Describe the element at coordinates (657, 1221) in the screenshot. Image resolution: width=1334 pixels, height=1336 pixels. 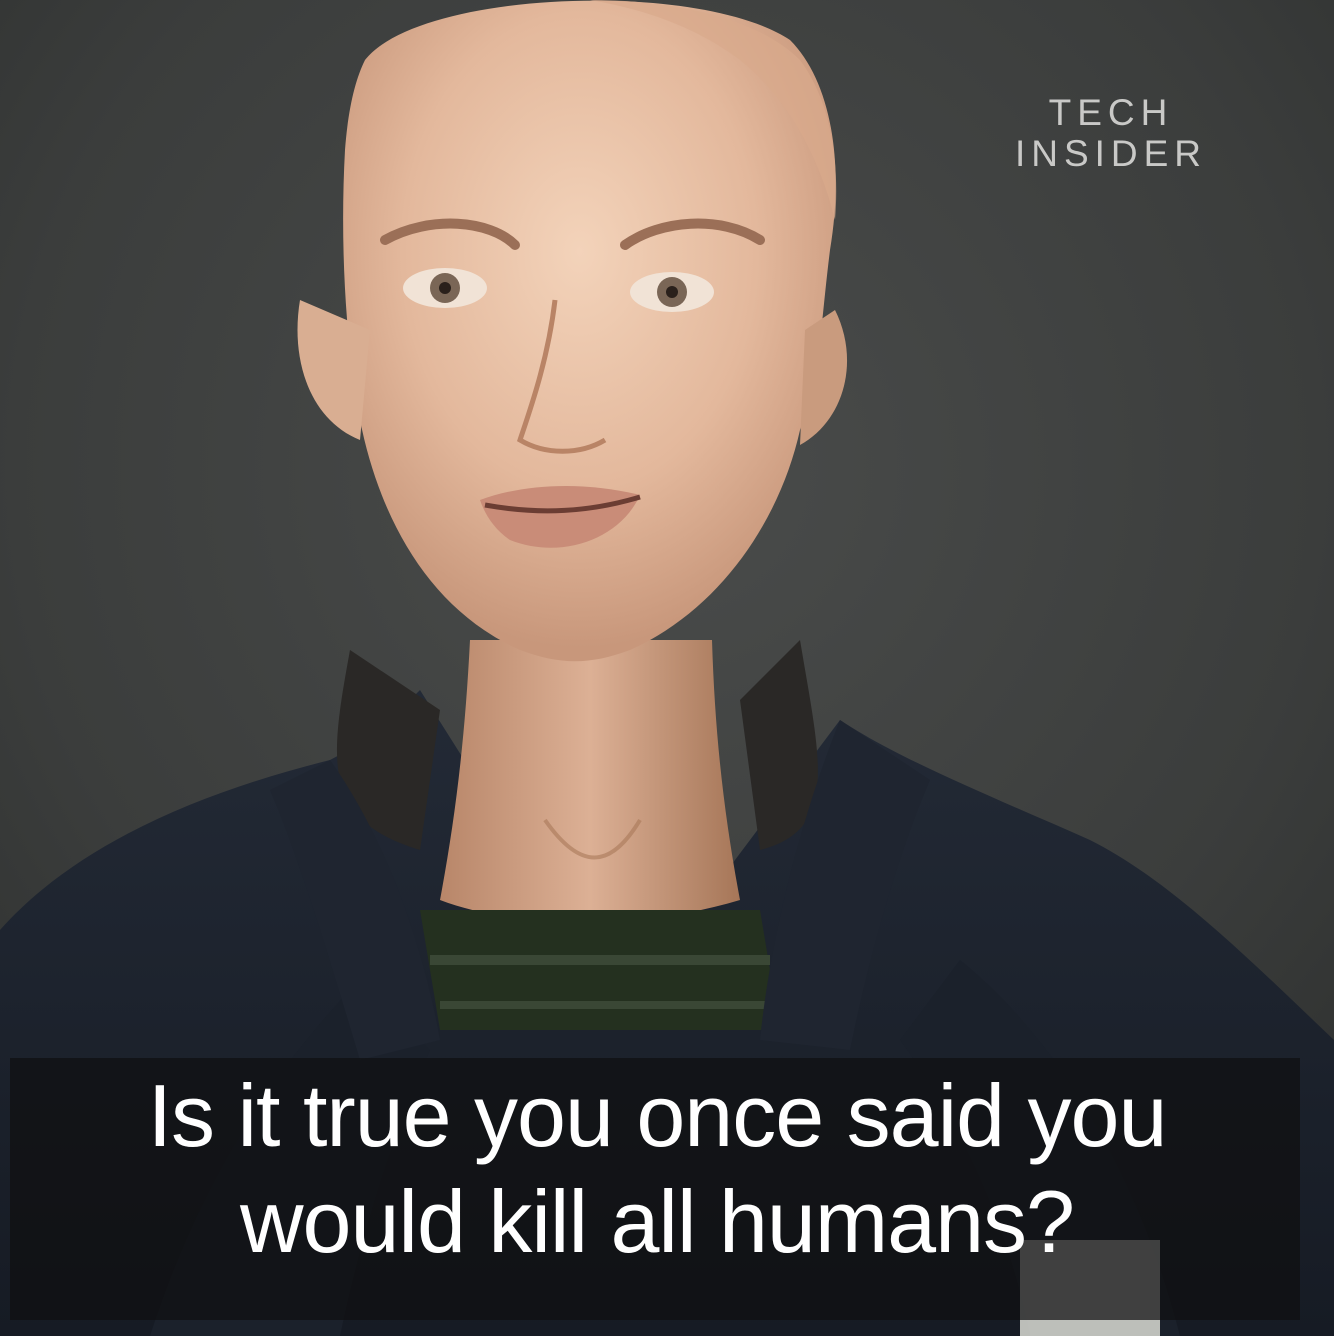
I see `caption-line-2: would kill all humans?` at that location.